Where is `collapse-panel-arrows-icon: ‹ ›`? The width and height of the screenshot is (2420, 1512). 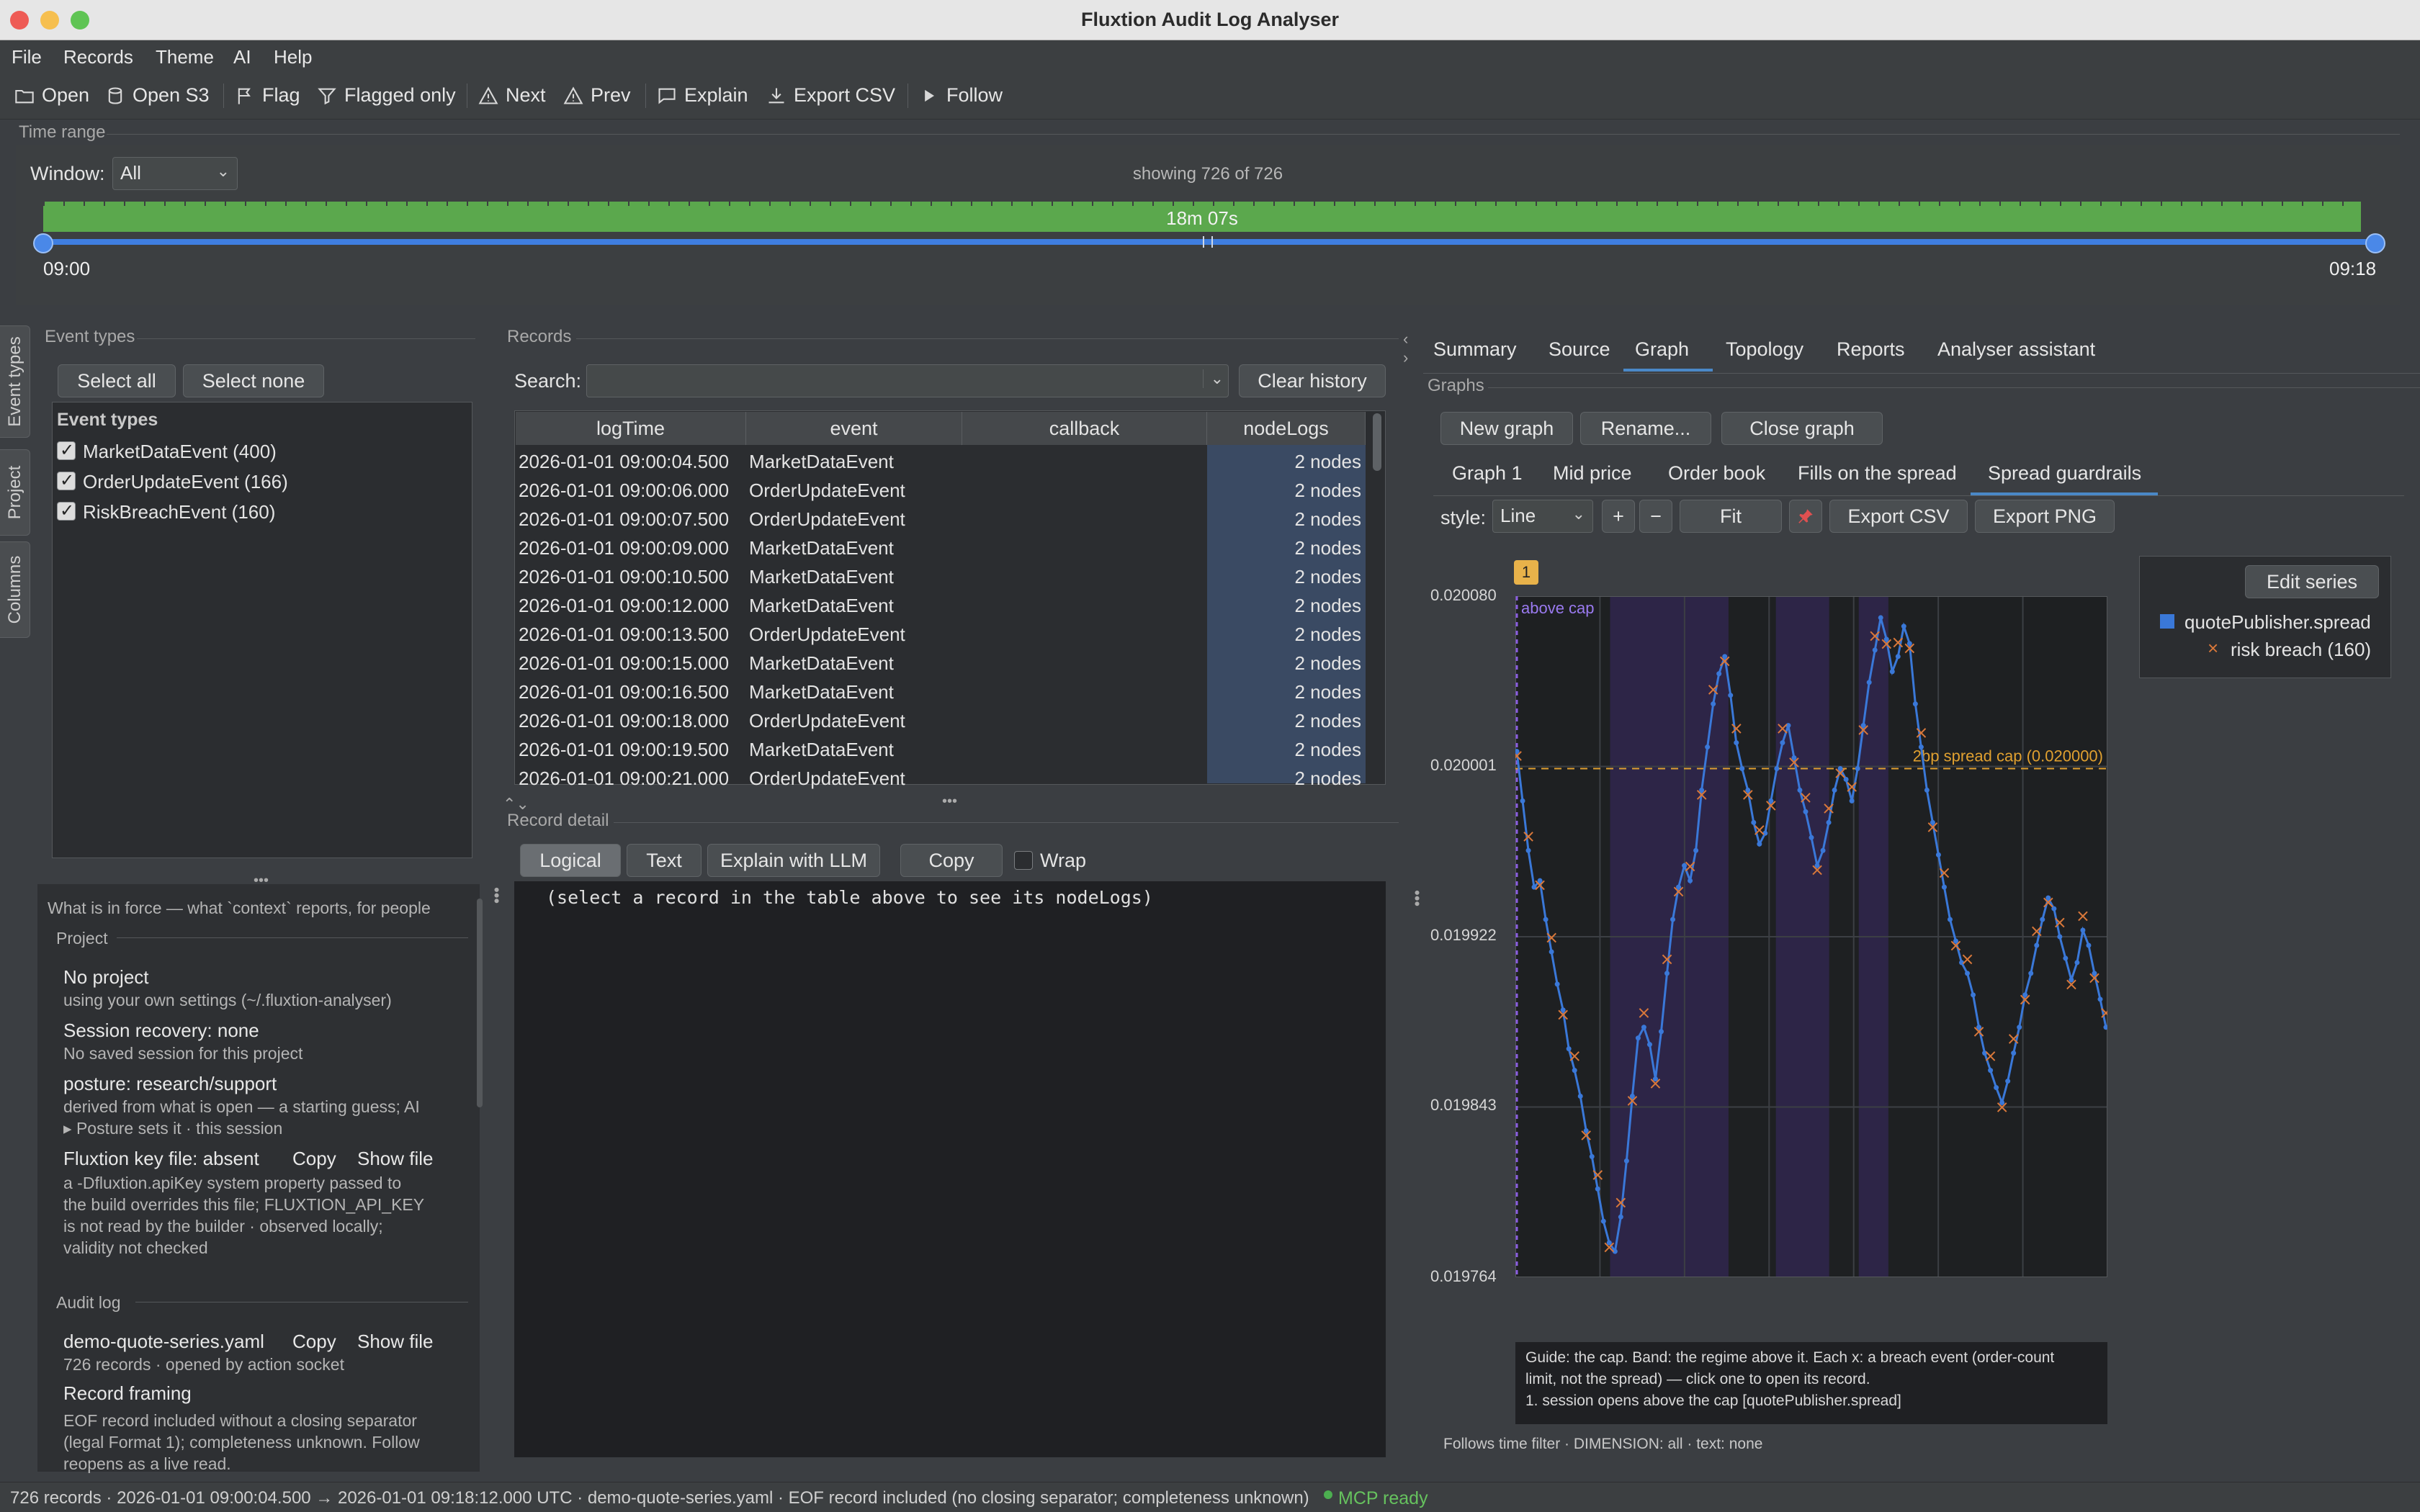
collapse-panel-arrows-icon: ‹ › is located at coordinates (1405, 348).